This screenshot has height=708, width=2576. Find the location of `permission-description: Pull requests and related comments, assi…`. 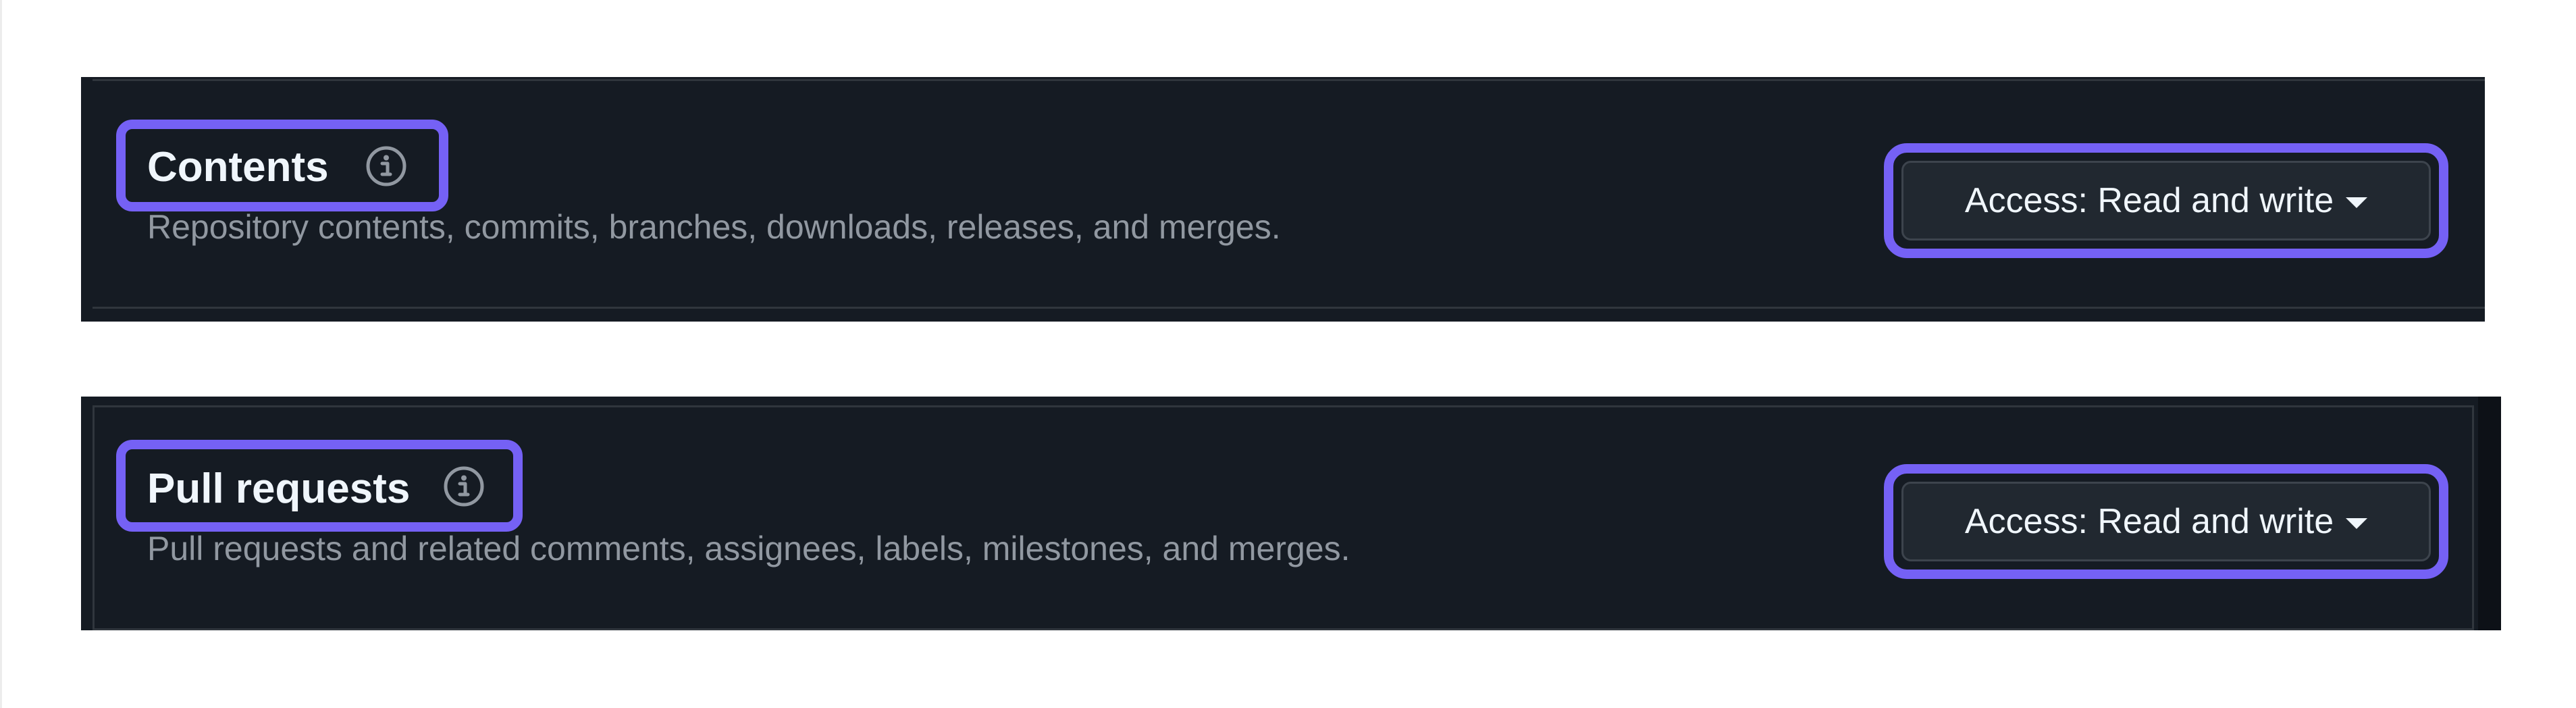

permission-description: Pull requests and related comments, assi… is located at coordinates (748, 548).